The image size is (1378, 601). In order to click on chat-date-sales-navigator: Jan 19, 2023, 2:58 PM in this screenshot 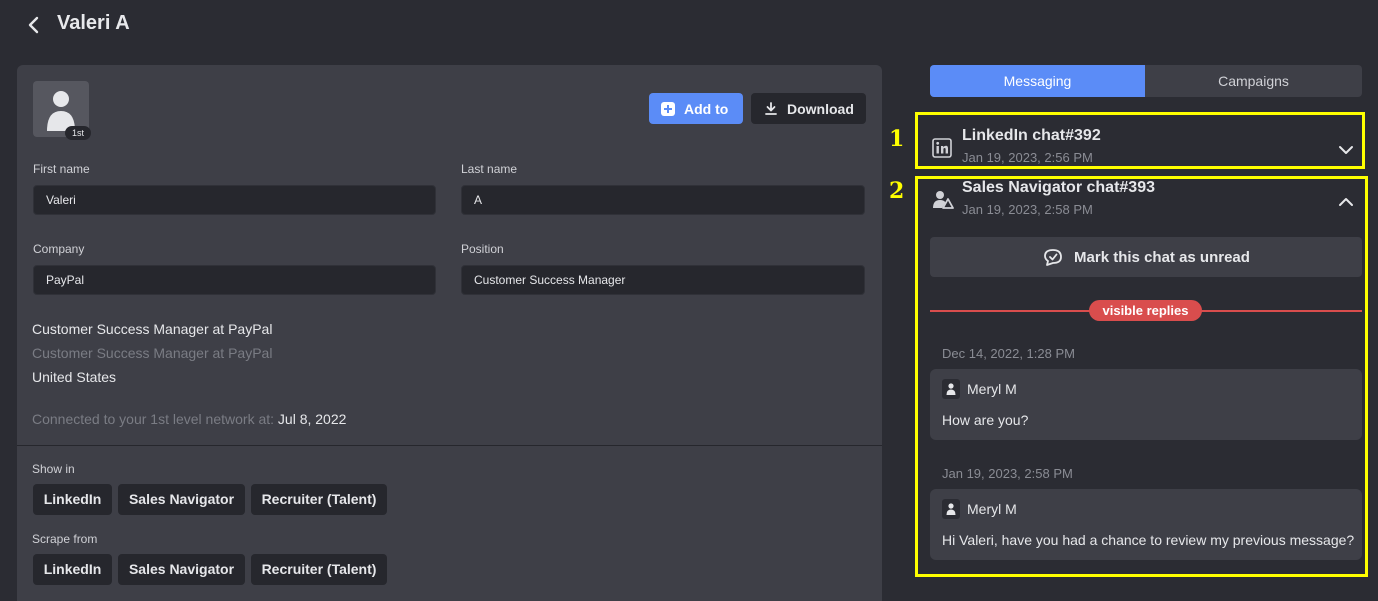, I will do `click(1027, 209)`.